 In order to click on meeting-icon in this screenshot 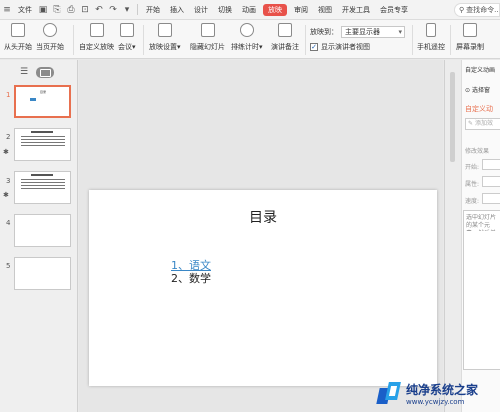, I will do `click(126, 30)`.